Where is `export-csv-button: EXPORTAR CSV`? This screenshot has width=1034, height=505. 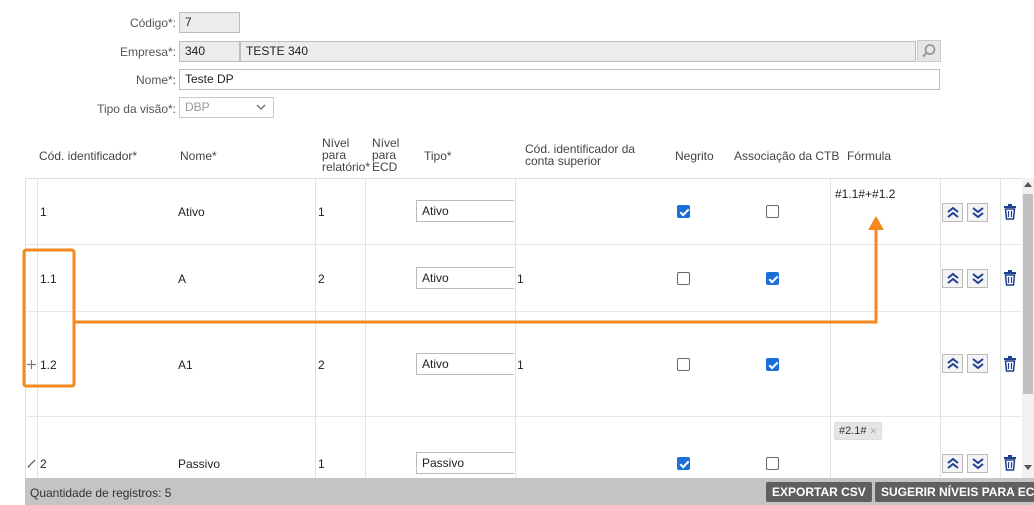 export-csv-button: EXPORTAR CSV is located at coordinates (819, 492).